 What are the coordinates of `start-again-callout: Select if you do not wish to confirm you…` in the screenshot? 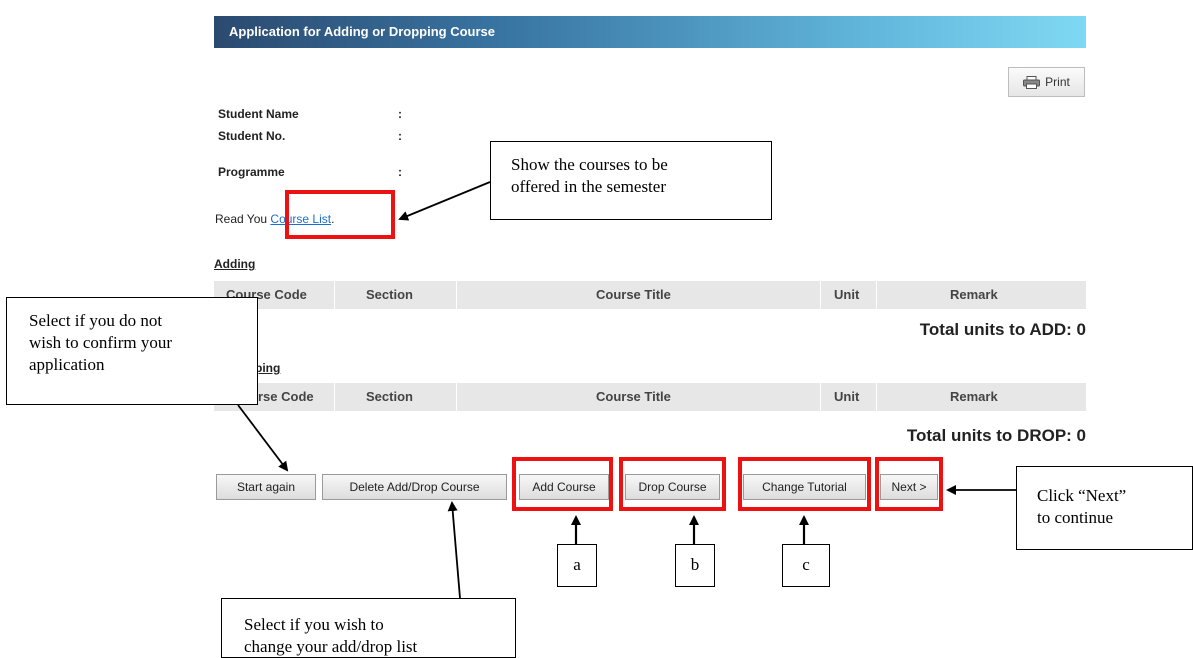 It's located at (132, 351).